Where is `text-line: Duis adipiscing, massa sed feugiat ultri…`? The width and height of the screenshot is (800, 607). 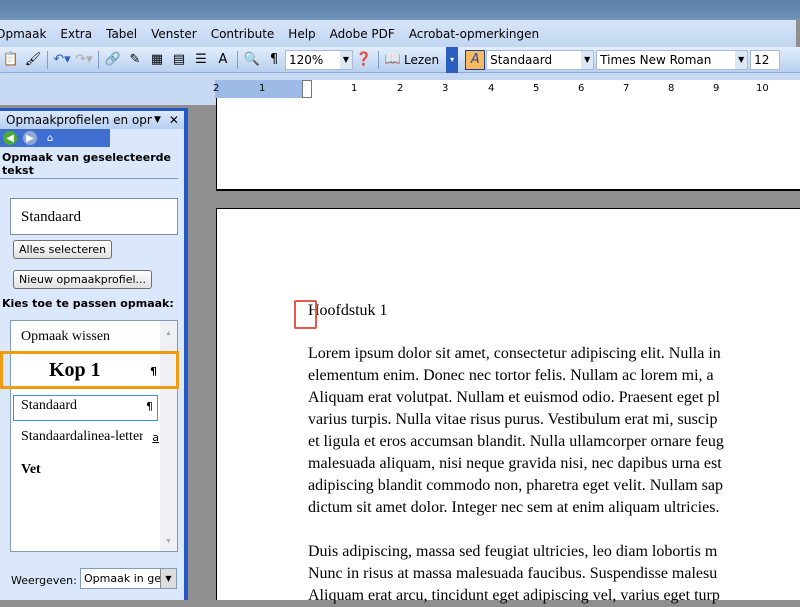 text-line: Duis adipiscing, massa sed feugiat ultri… is located at coordinates (512, 552).